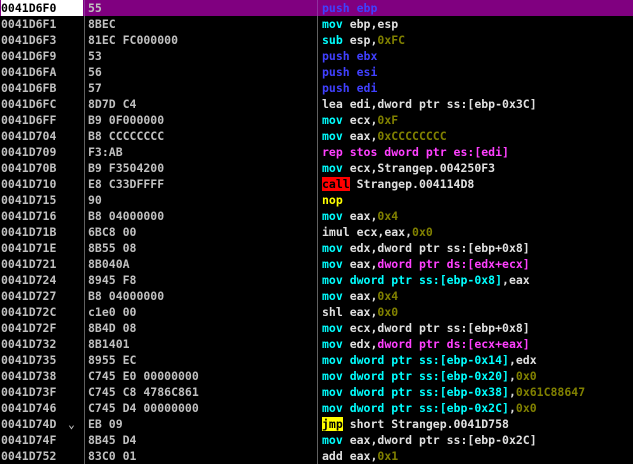  I want to click on disasm-row: 0041D709 F3:AB rep stos dword ptr es:[edi], so click(316, 152).